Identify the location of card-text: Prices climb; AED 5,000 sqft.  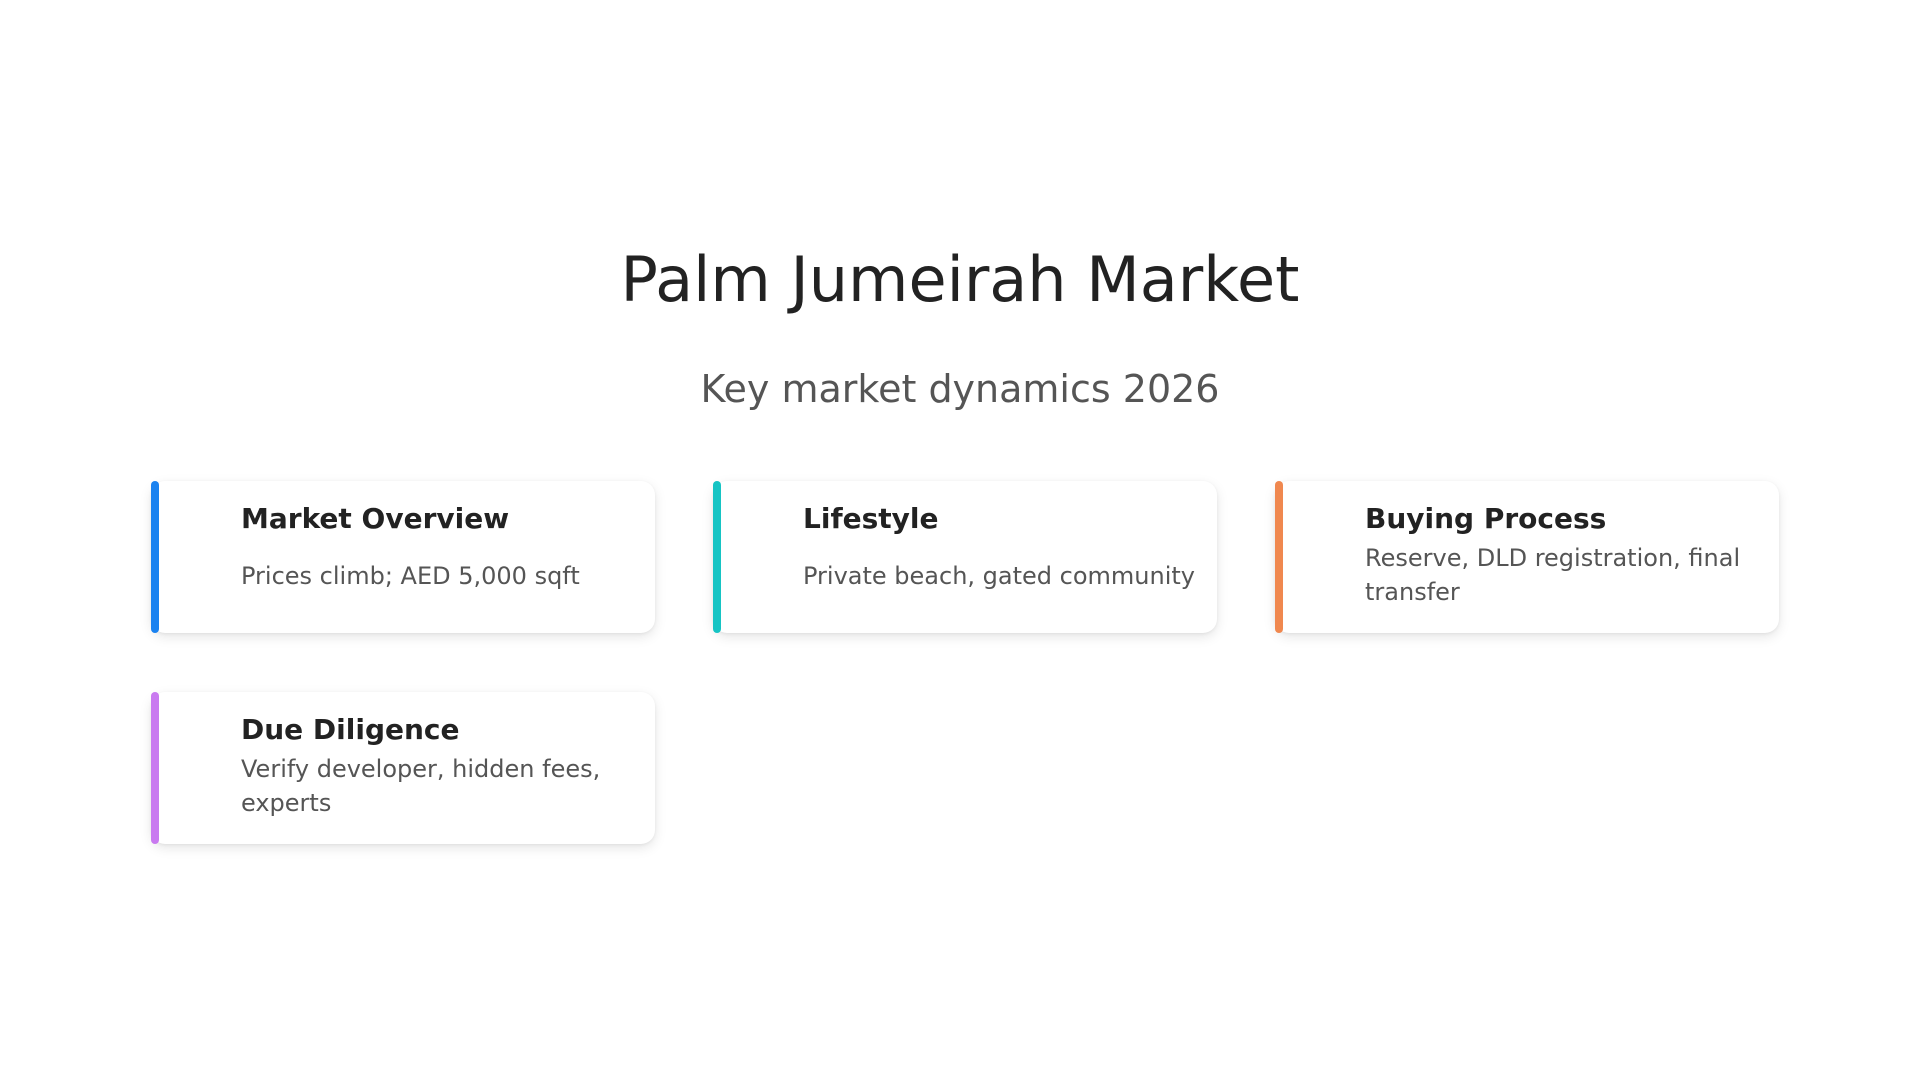
(410, 576).